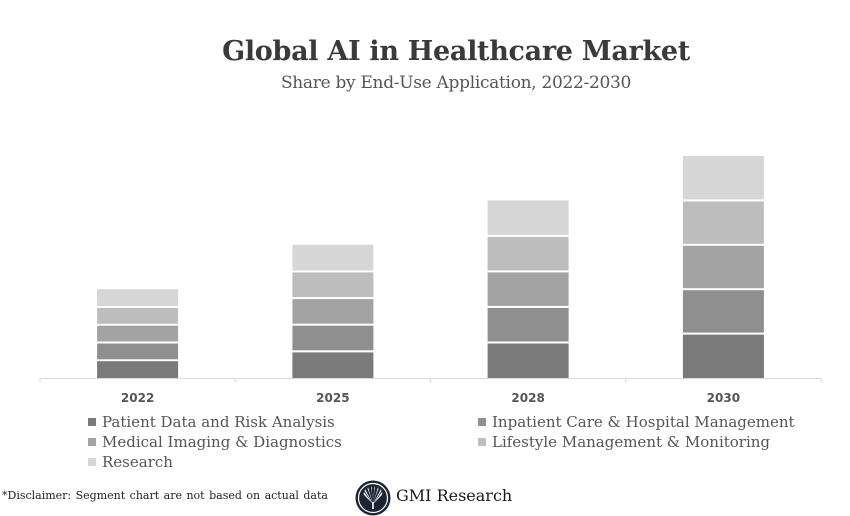  What do you see at coordinates (430, 380) in the screenshot?
I see `x-axis` at bounding box center [430, 380].